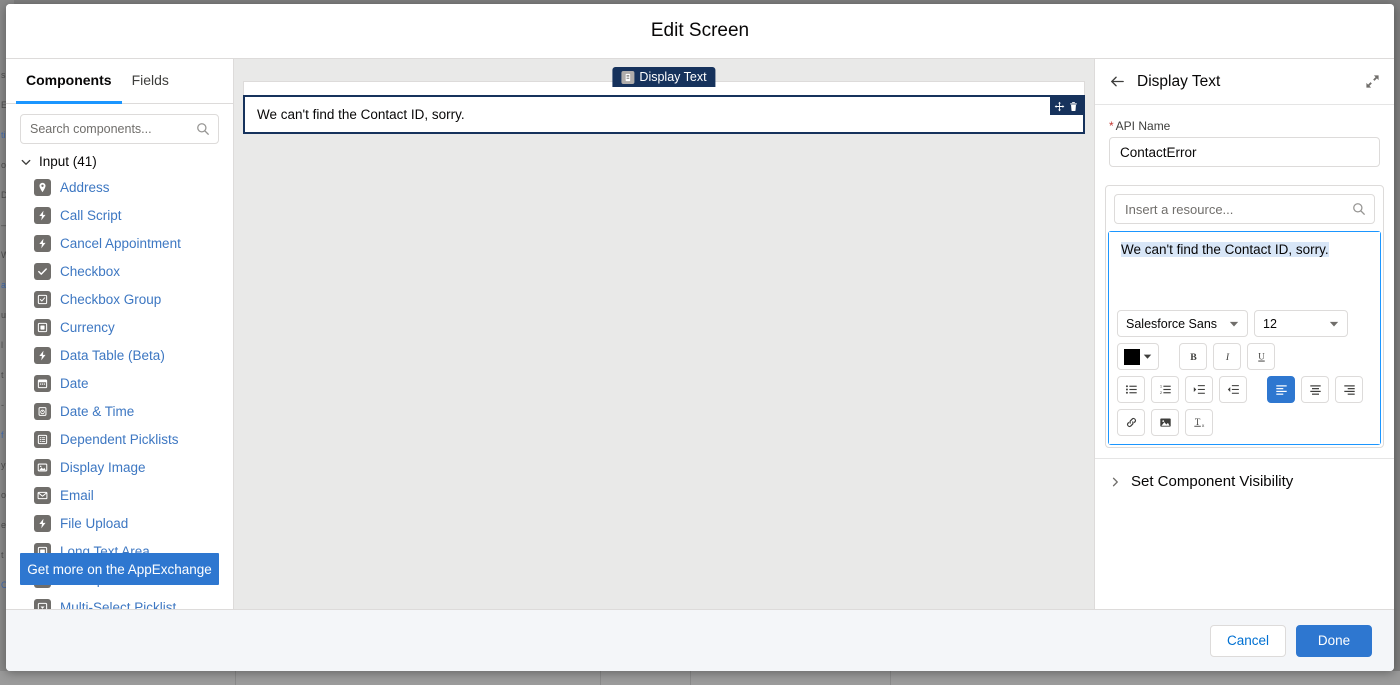 The width and height of the screenshot is (1400, 685). Describe the element at coordinates (42, 603) in the screenshot. I see `picklist-icon` at that location.